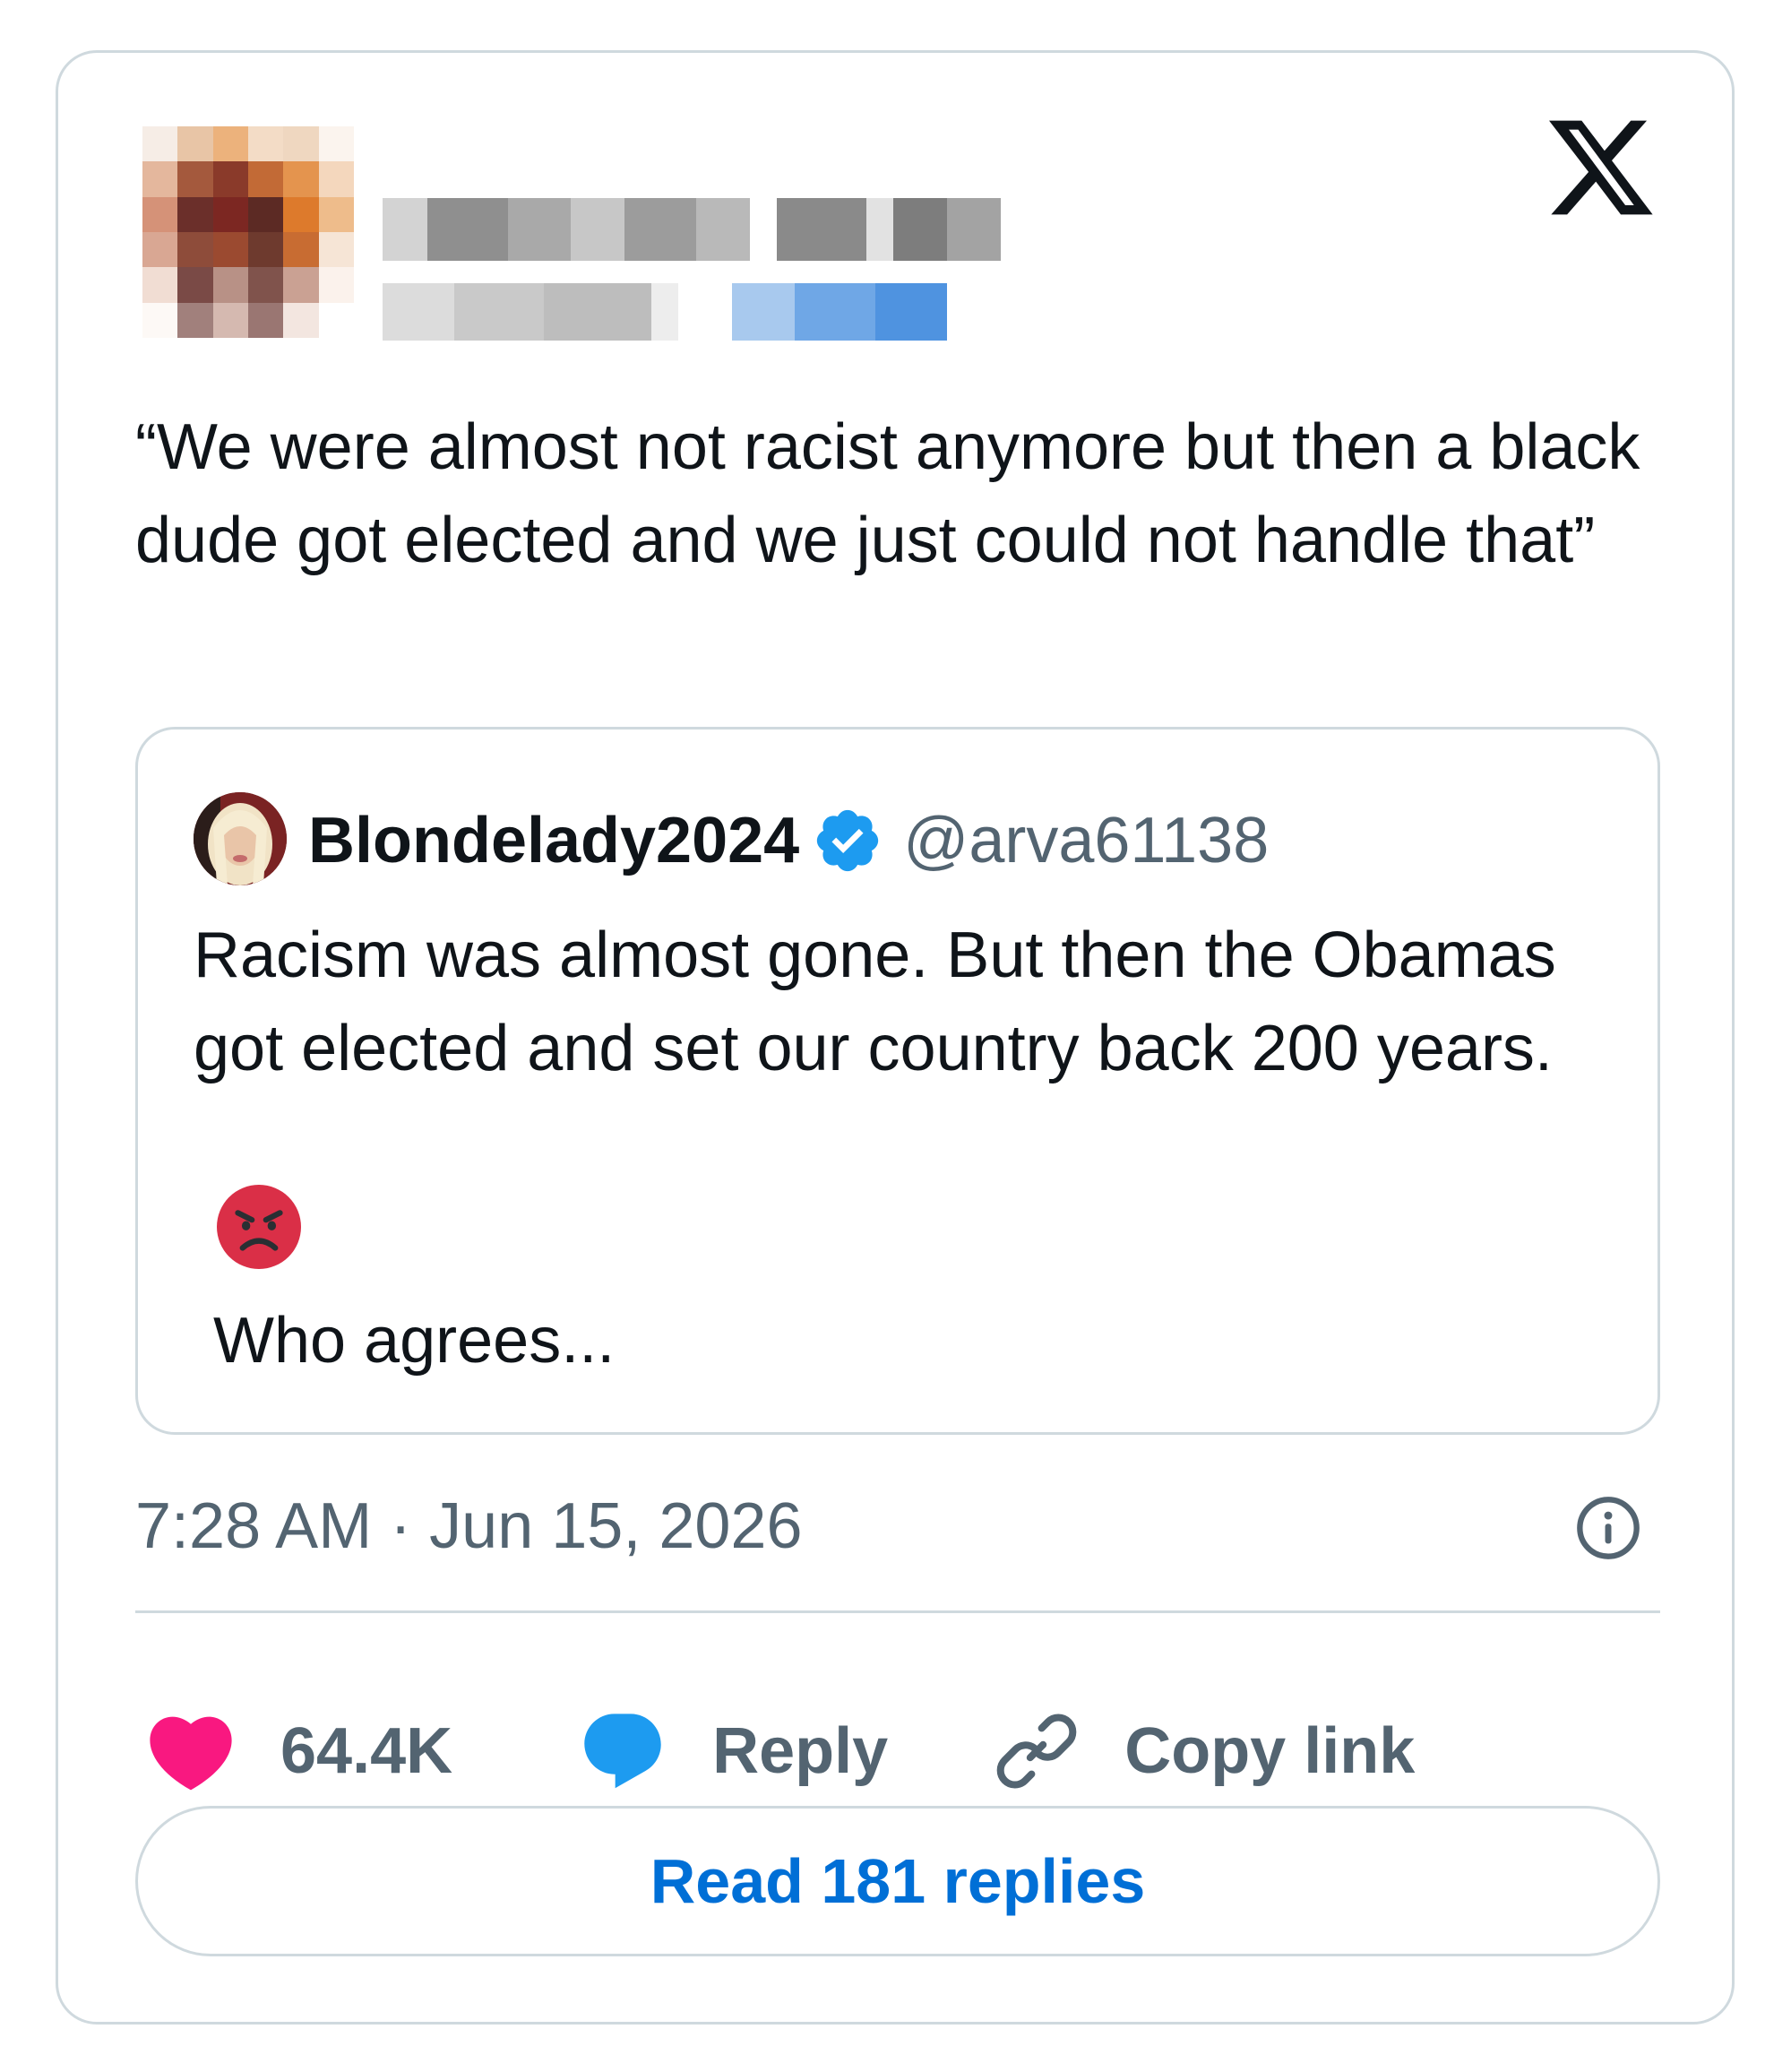 The height and width of the screenshot is (2072, 1791). What do you see at coordinates (469, 1526) in the screenshot?
I see `tweet-timestamp: 7:28 AM · Jun 15, 2026` at bounding box center [469, 1526].